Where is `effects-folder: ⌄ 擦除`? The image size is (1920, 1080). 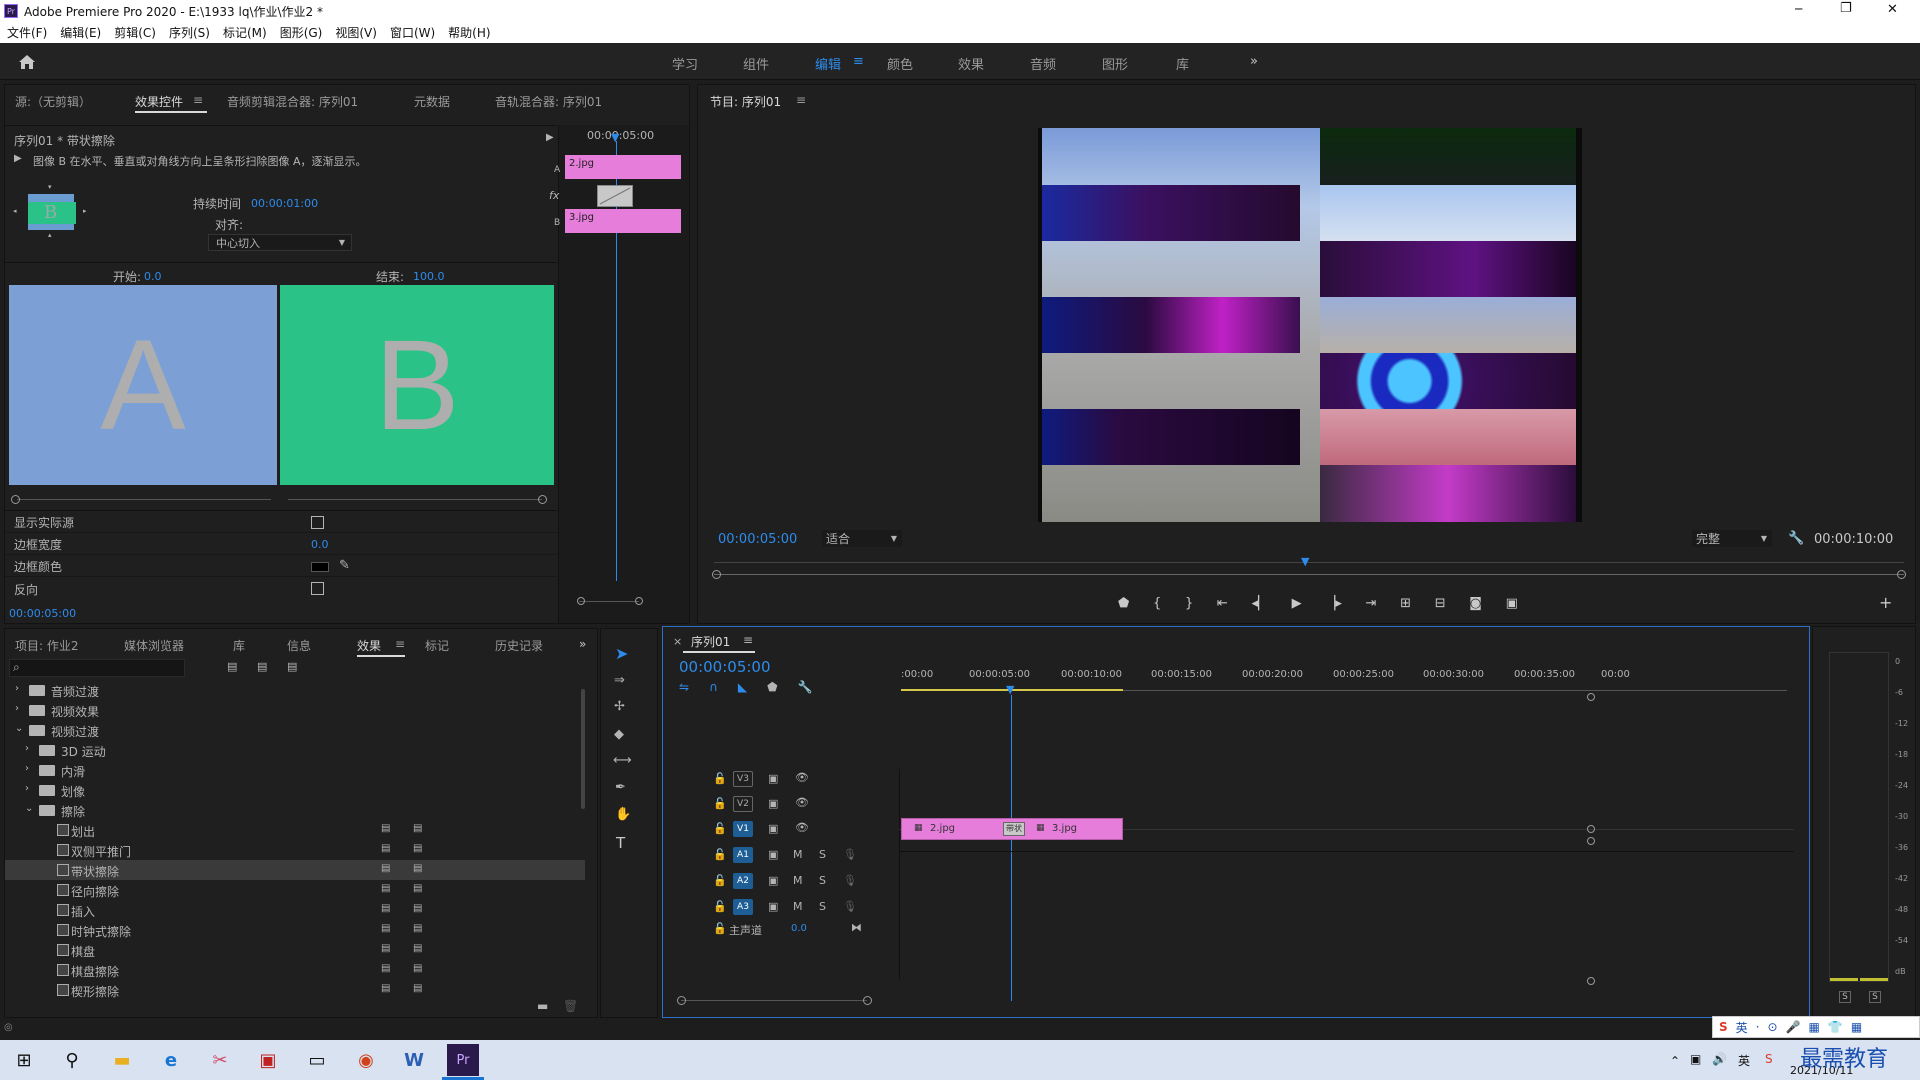 effects-folder: ⌄ 擦除 is located at coordinates (295, 810).